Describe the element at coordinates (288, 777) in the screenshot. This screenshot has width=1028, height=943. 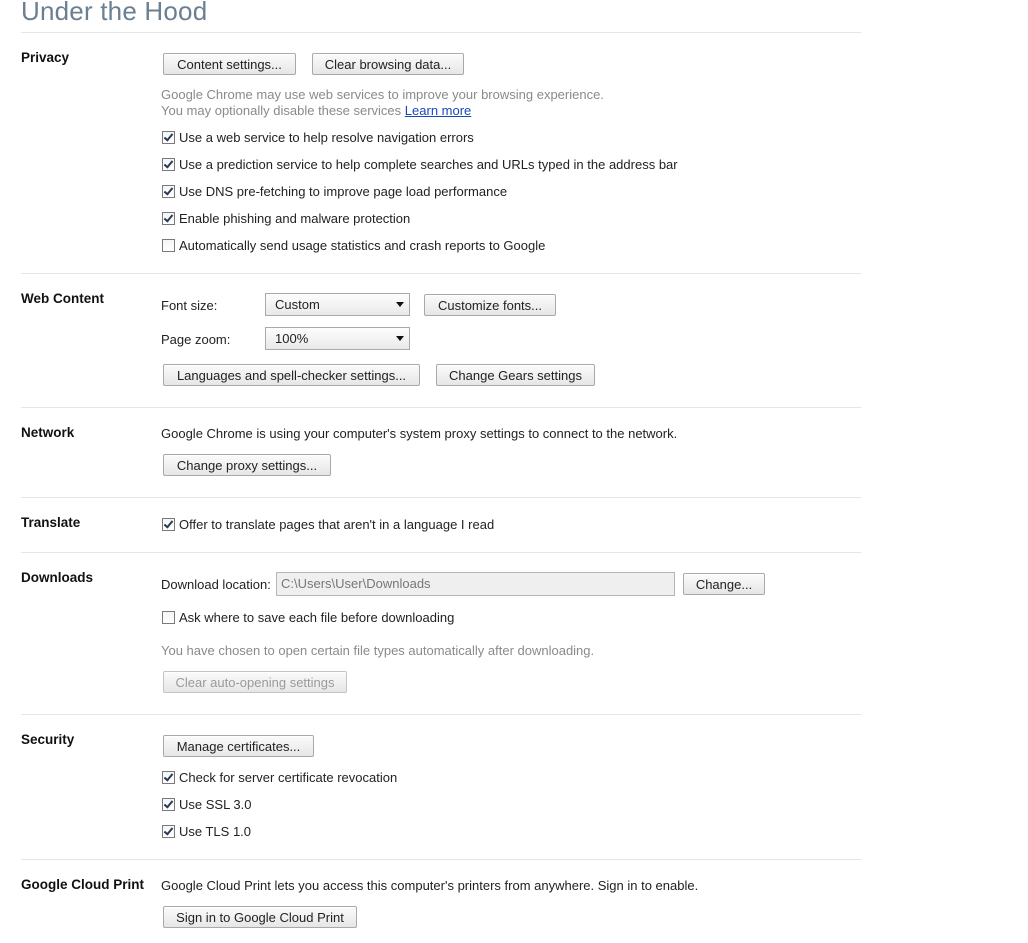
I see `cert-revocation-label: Check for server certificate revocation` at that location.